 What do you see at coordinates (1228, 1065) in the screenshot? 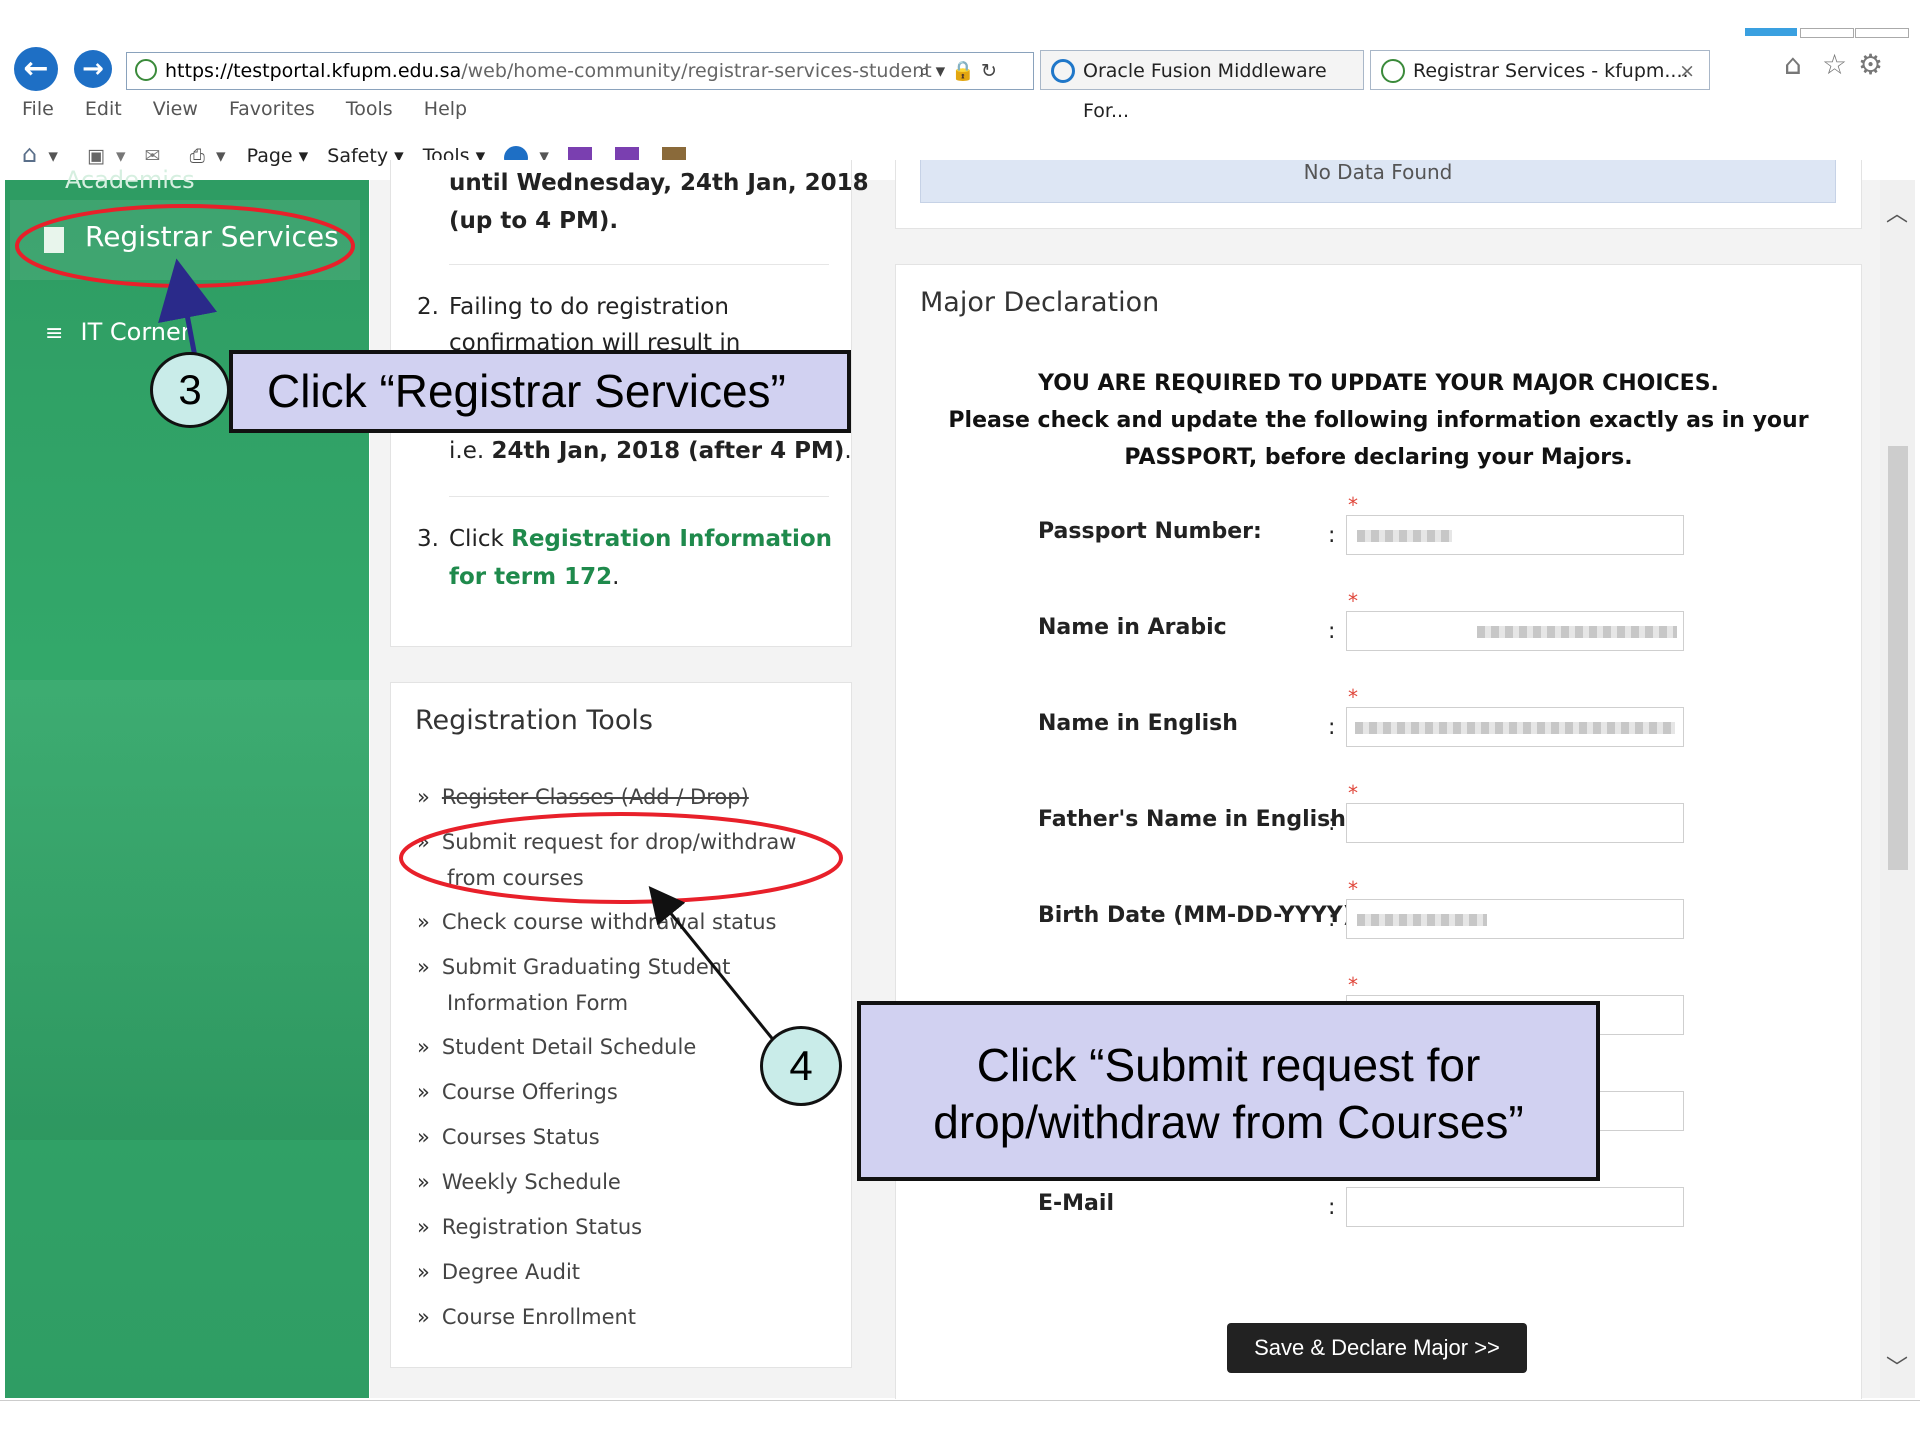
I see `callout-line: Click “Submit request for` at bounding box center [1228, 1065].